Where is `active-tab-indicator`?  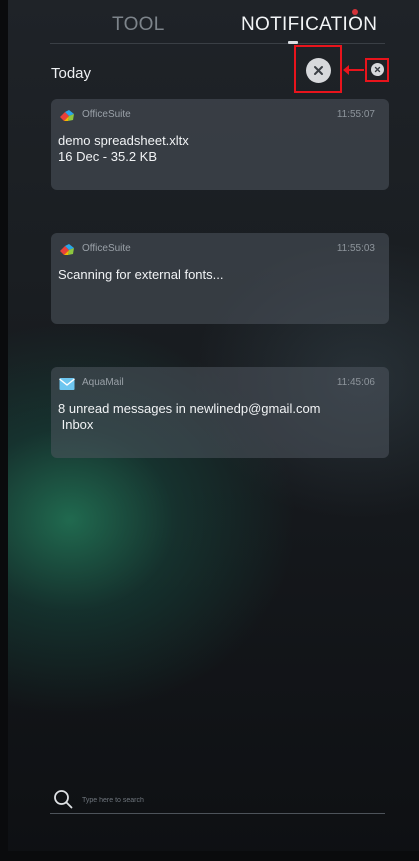
active-tab-indicator is located at coordinates (293, 42).